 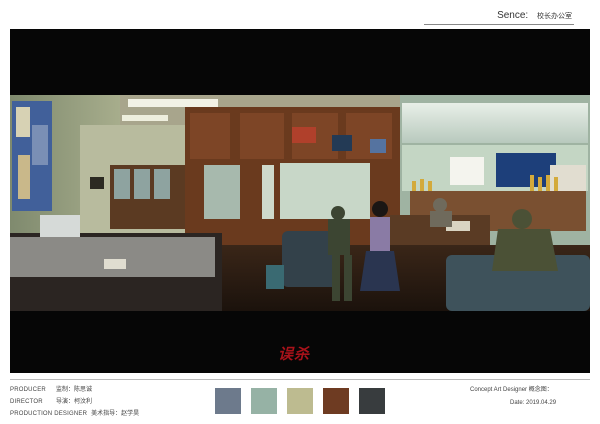 What do you see at coordinates (294, 355) in the screenshot?
I see `film-logo: 误杀` at bounding box center [294, 355].